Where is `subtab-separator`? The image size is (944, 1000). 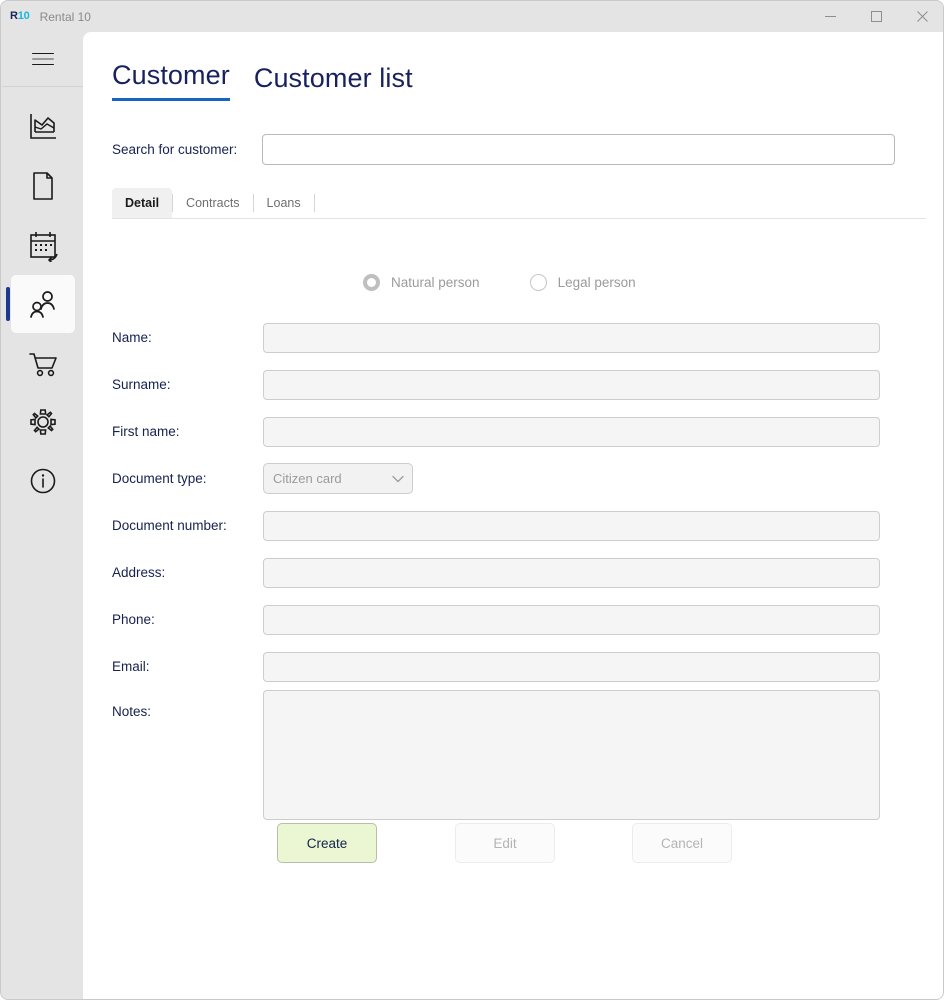
subtab-separator is located at coordinates (314, 203).